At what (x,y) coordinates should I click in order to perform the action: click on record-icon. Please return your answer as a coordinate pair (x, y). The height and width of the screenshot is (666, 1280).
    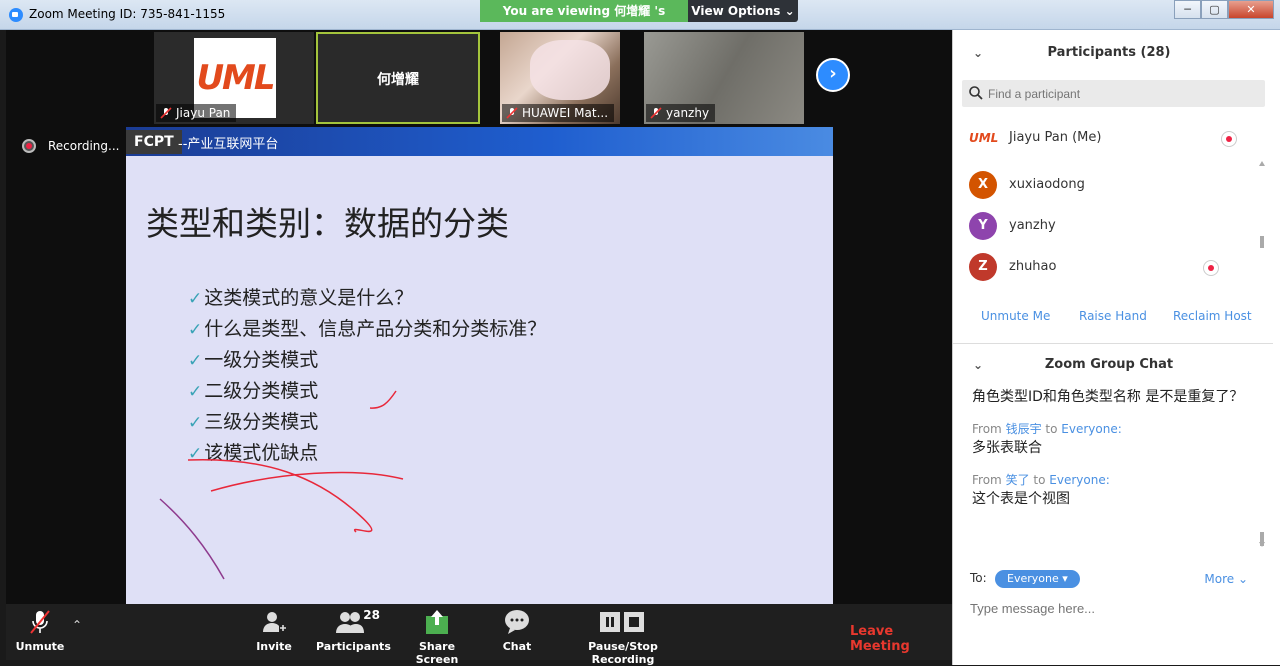
    Looking at the image, I should click on (29, 146).